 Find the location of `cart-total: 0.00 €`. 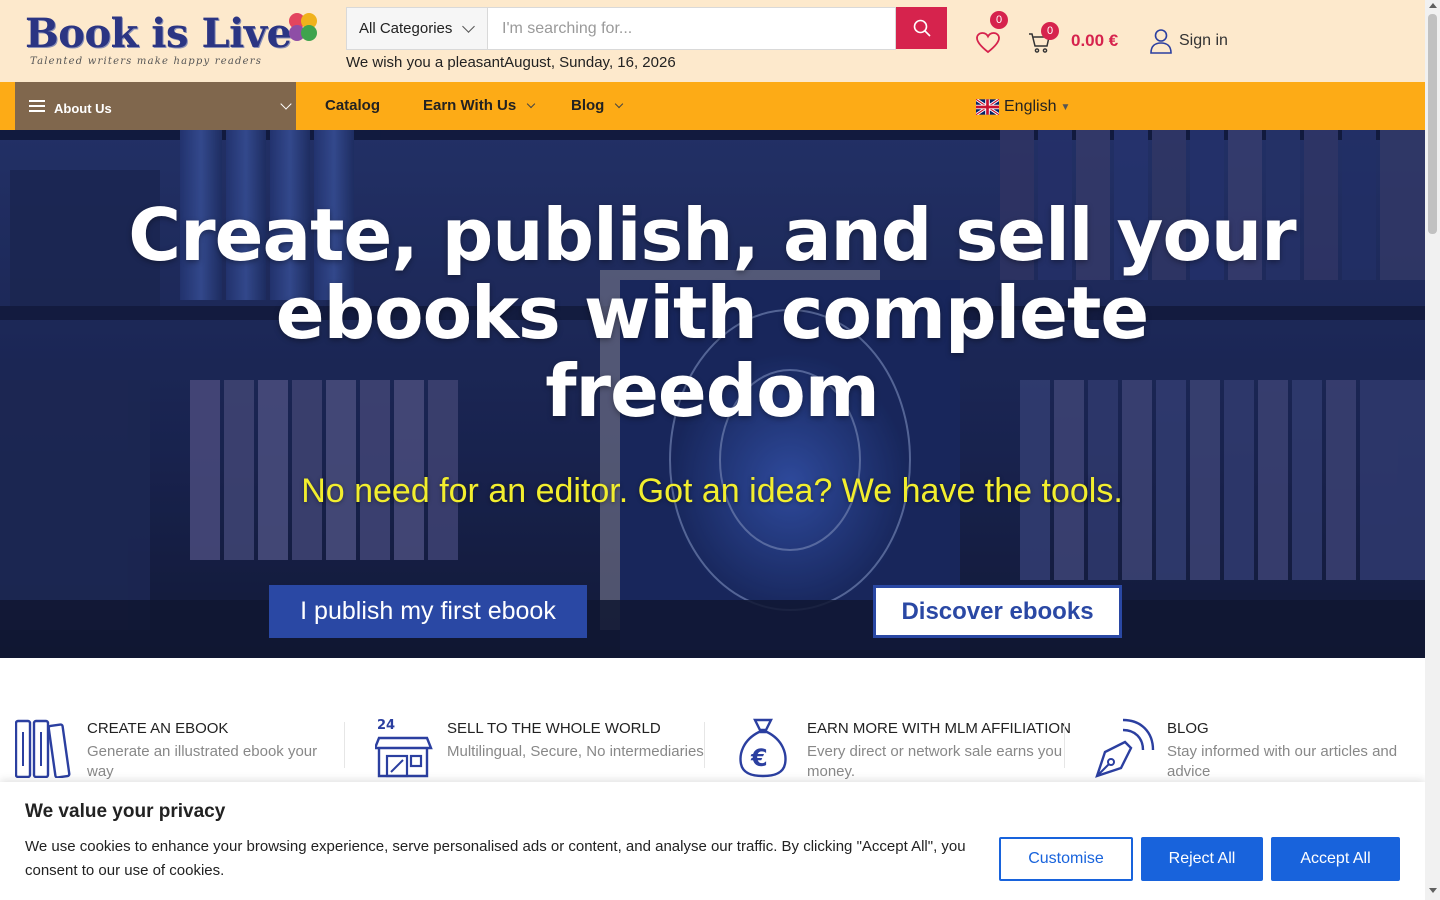

cart-total: 0.00 € is located at coordinates (1094, 41).